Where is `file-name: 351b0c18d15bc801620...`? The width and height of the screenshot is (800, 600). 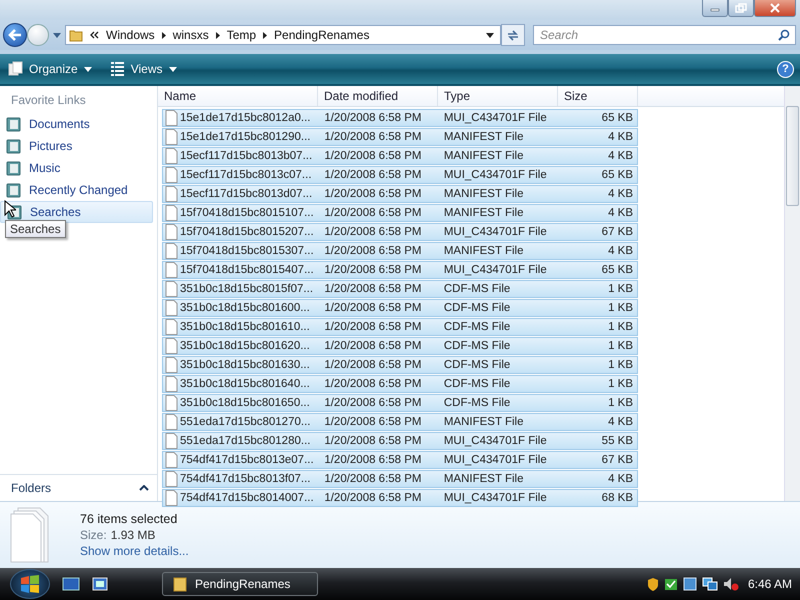 file-name: 351b0c18d15bc801620... is located at coordinates (245, 346).